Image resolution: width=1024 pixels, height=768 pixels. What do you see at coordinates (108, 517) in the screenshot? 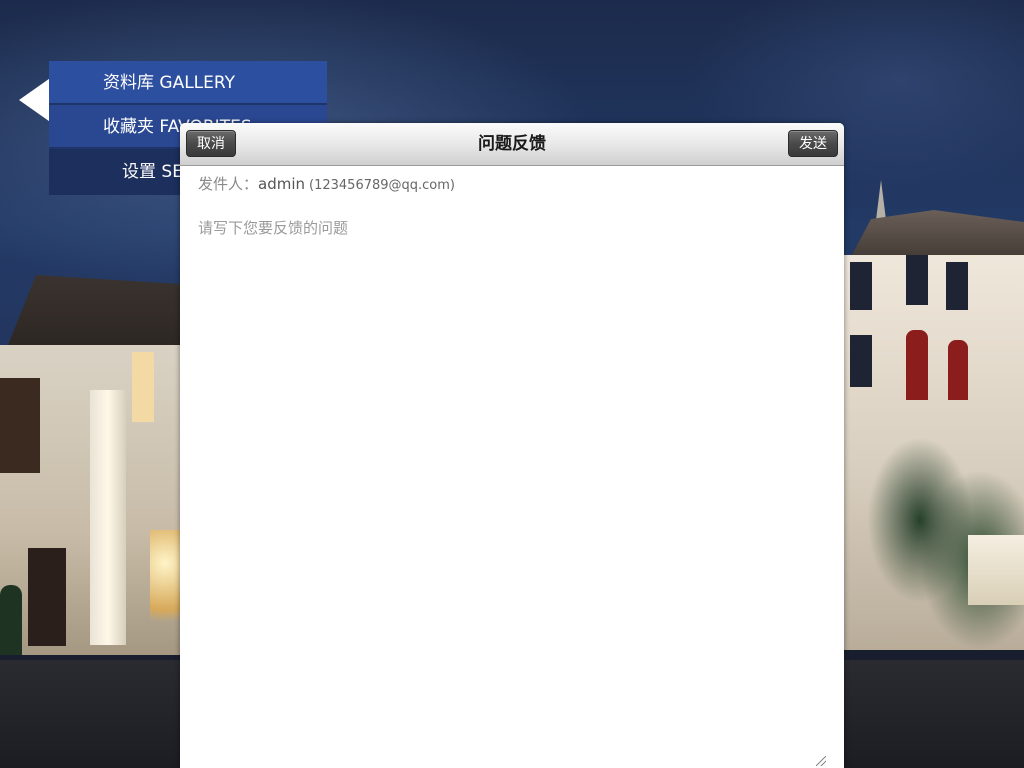
I see `left-building-column` at bounding box center [108, 517].